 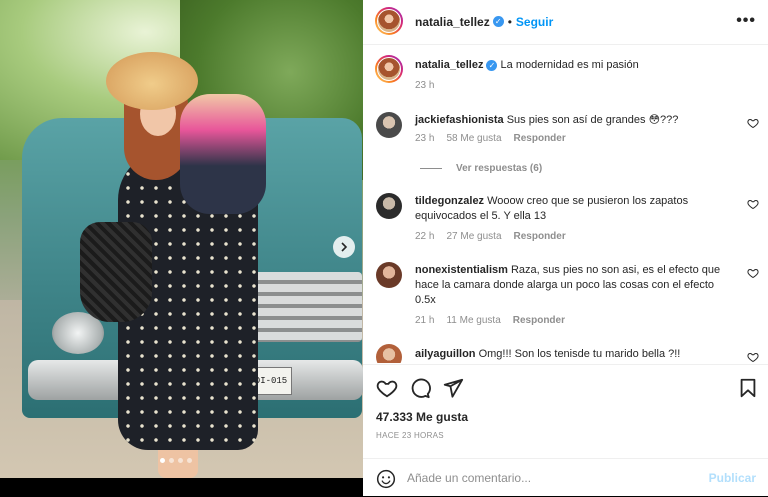 I want to click on bookmark-icon, so click(x=748, y=388).